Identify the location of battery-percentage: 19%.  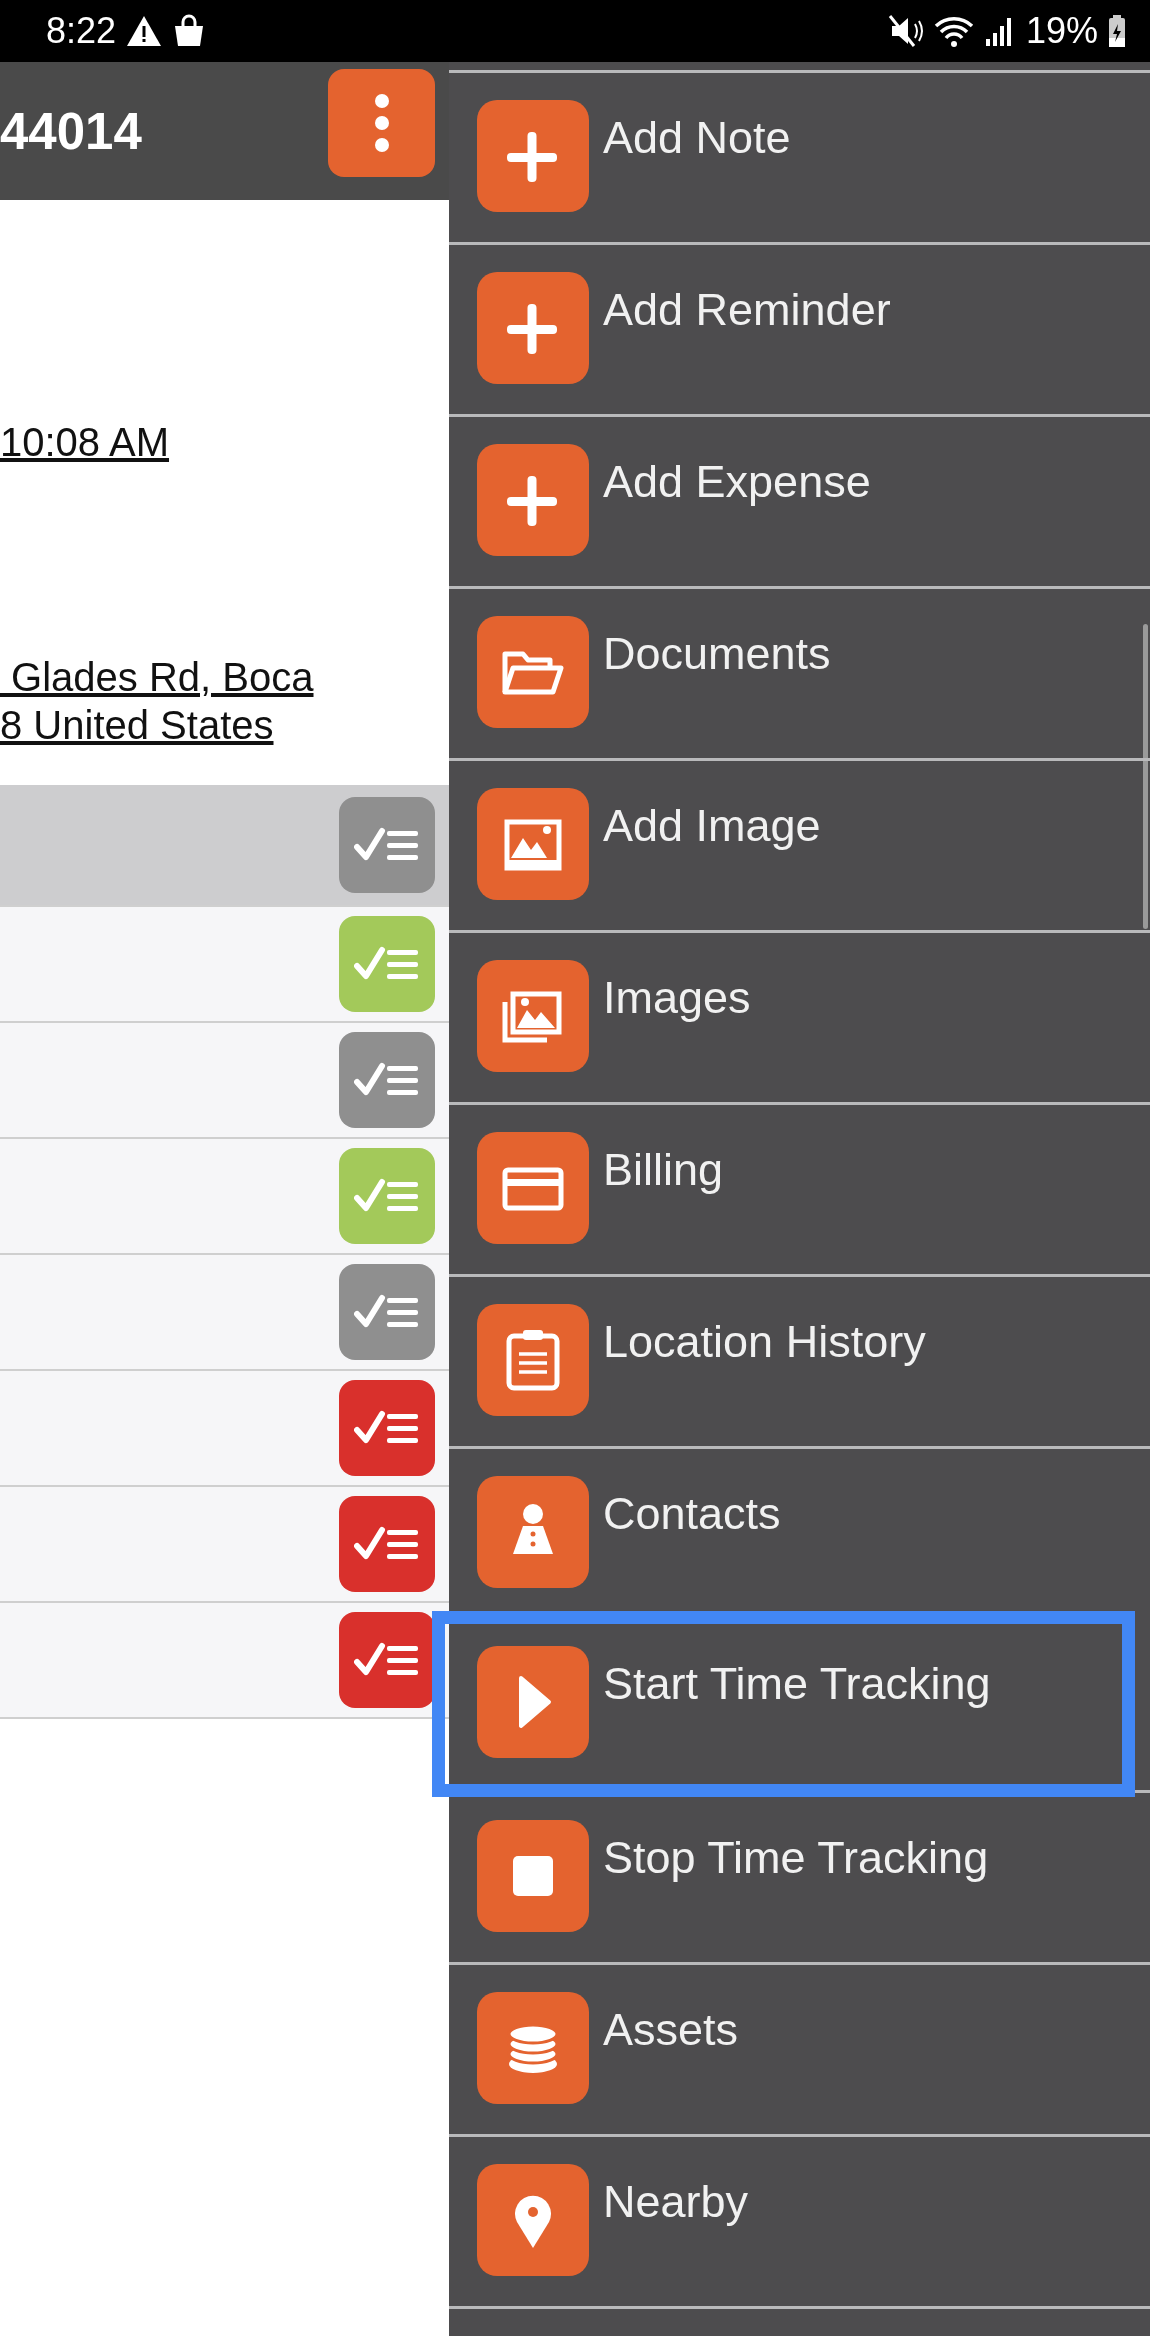
(1061, 31).